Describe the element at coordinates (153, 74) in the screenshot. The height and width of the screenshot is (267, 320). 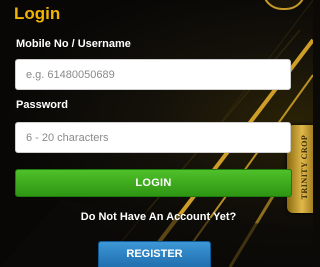
I see `username-input` at that location.